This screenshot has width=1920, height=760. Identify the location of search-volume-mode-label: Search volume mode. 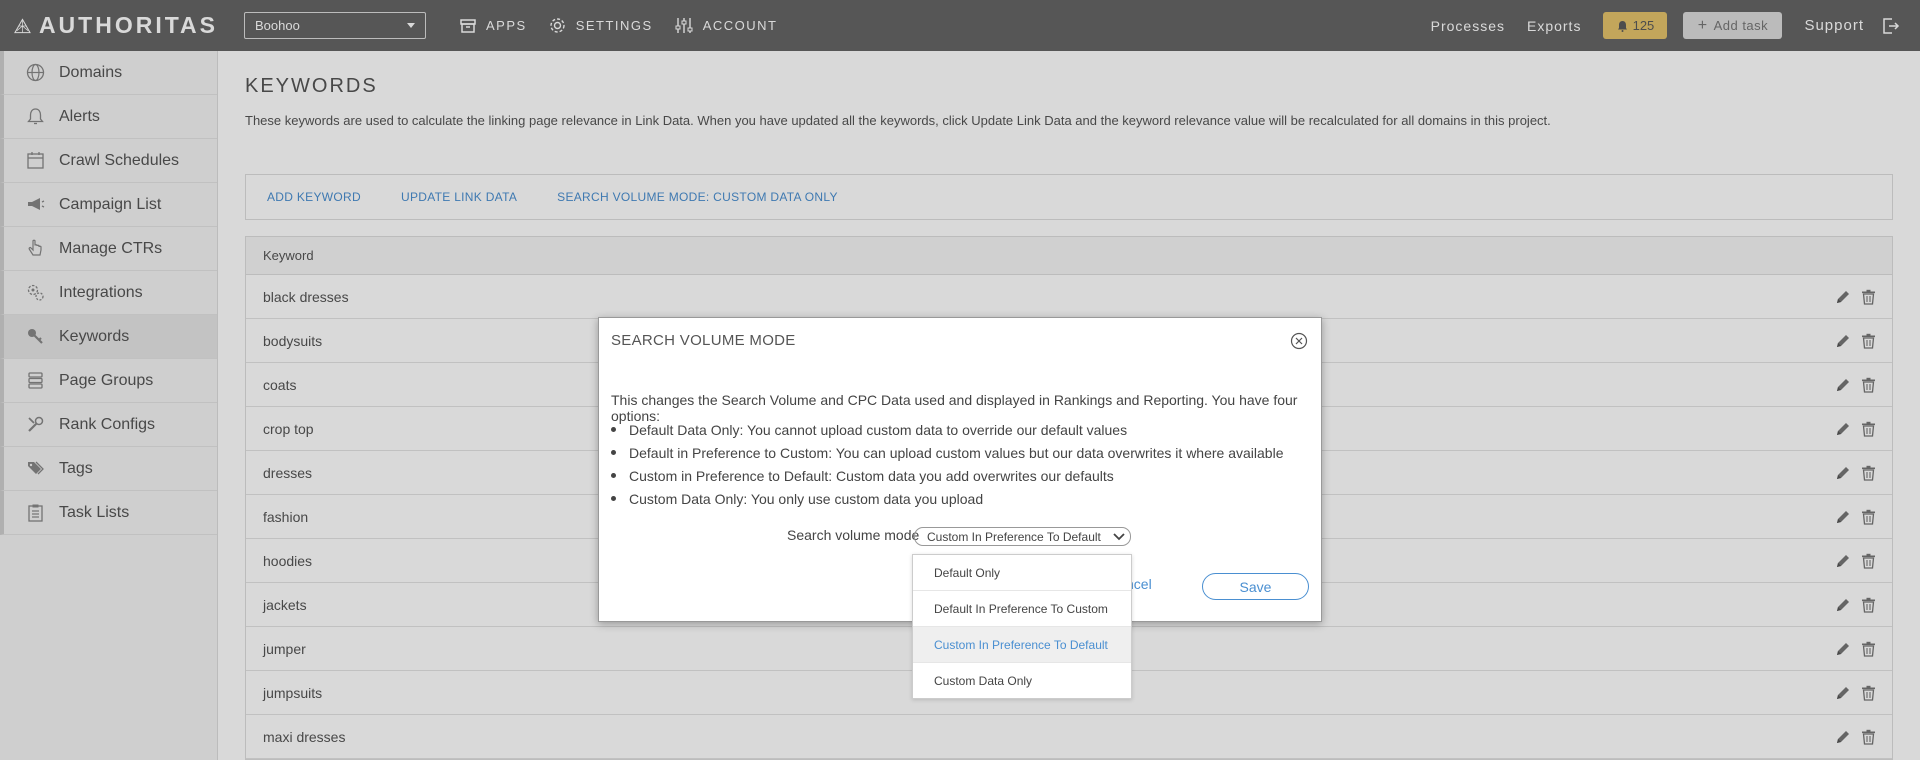
(853, 535).